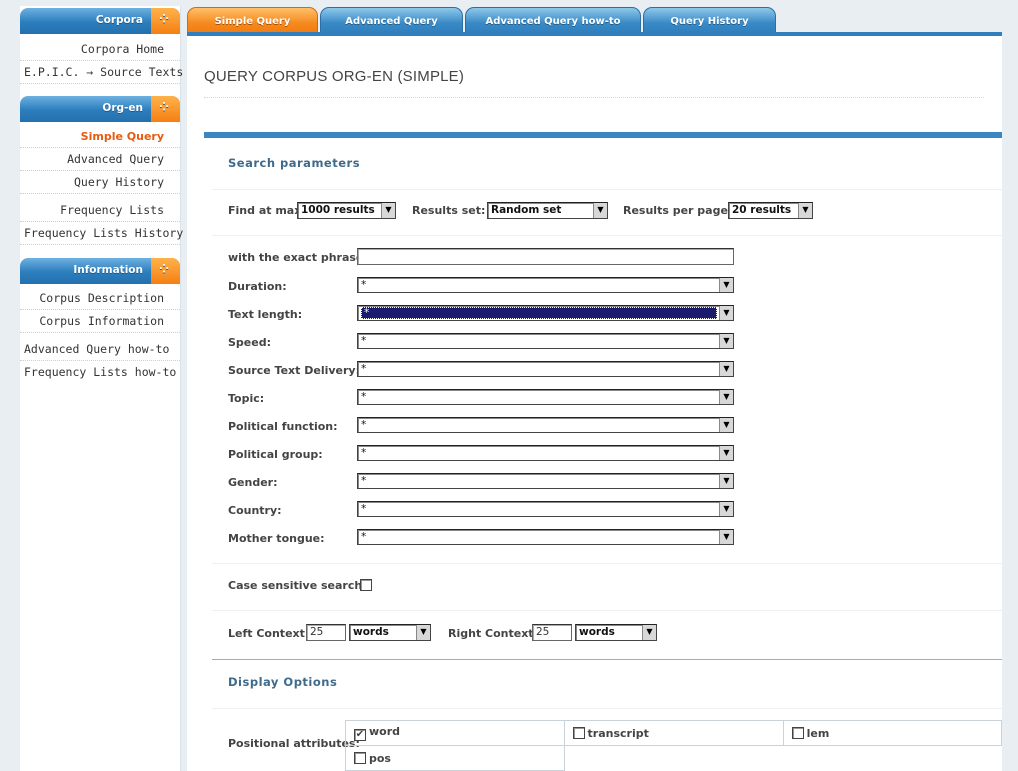 The height and width of the screenshot is (771, 1018). I want to click on political-group-select: * ▼, so click(545, 453).